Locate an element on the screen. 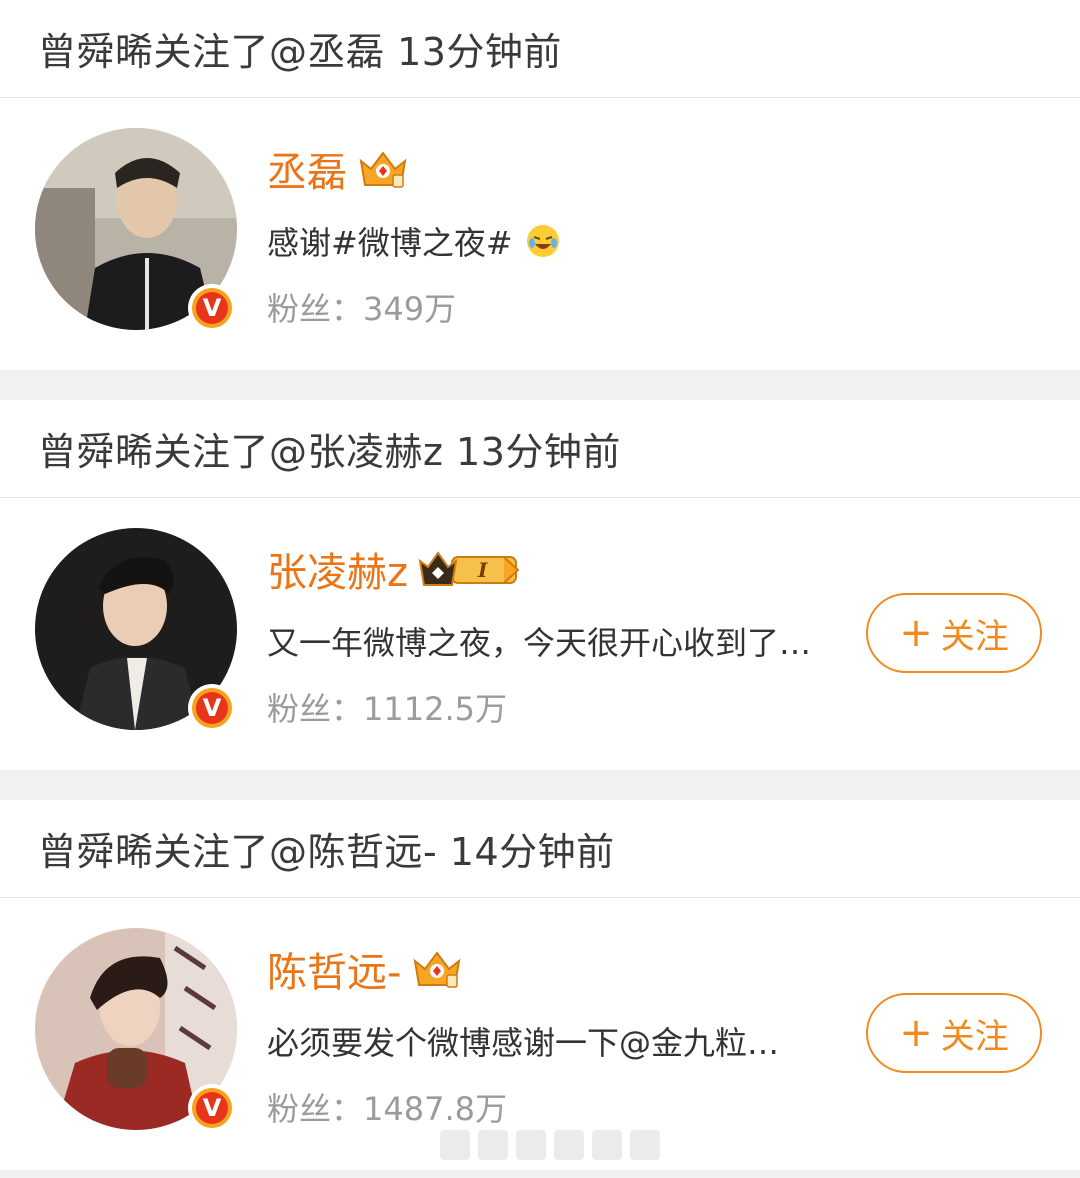 The width and height of the screenshot is (1080, 1178). fans-count: 粉丝：349万 is located at coordinates (362, 309).